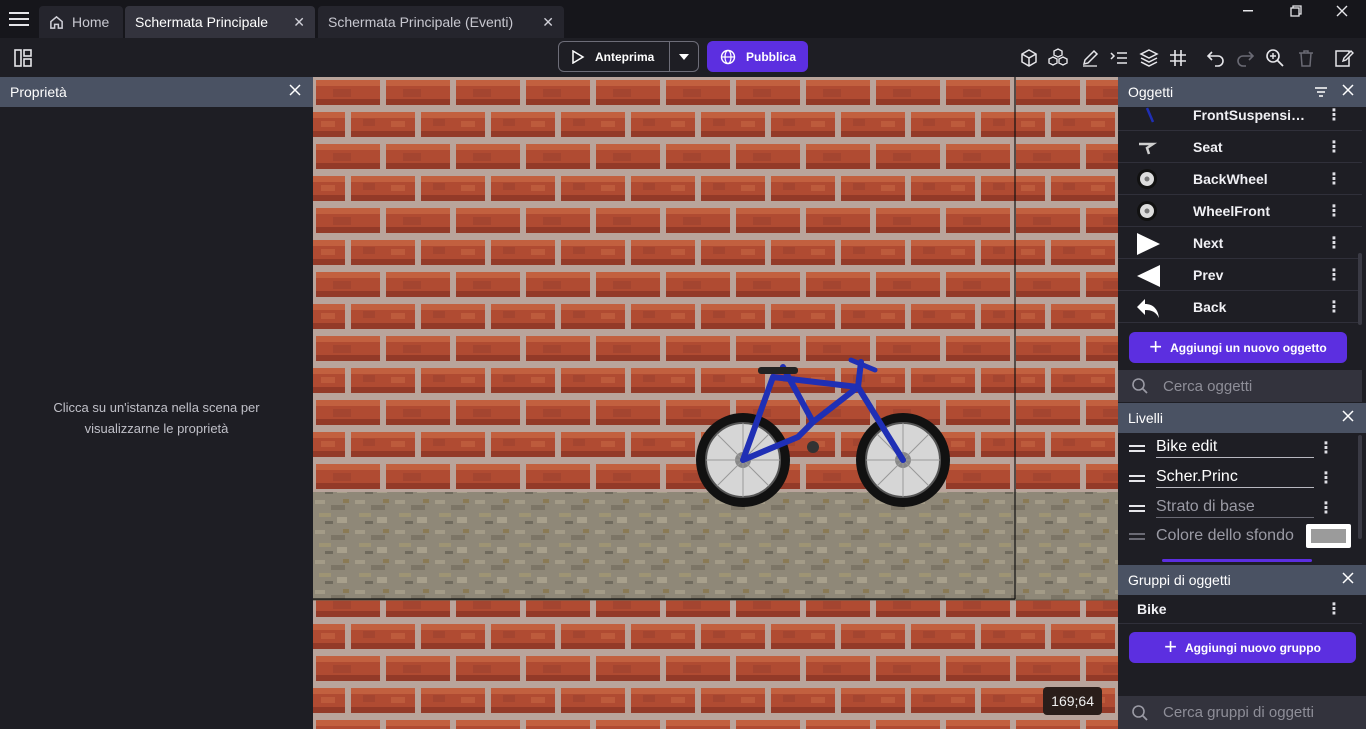 This screenshot has height=729, width=1366. I want to click on layers-icon, so click(1149, 58).